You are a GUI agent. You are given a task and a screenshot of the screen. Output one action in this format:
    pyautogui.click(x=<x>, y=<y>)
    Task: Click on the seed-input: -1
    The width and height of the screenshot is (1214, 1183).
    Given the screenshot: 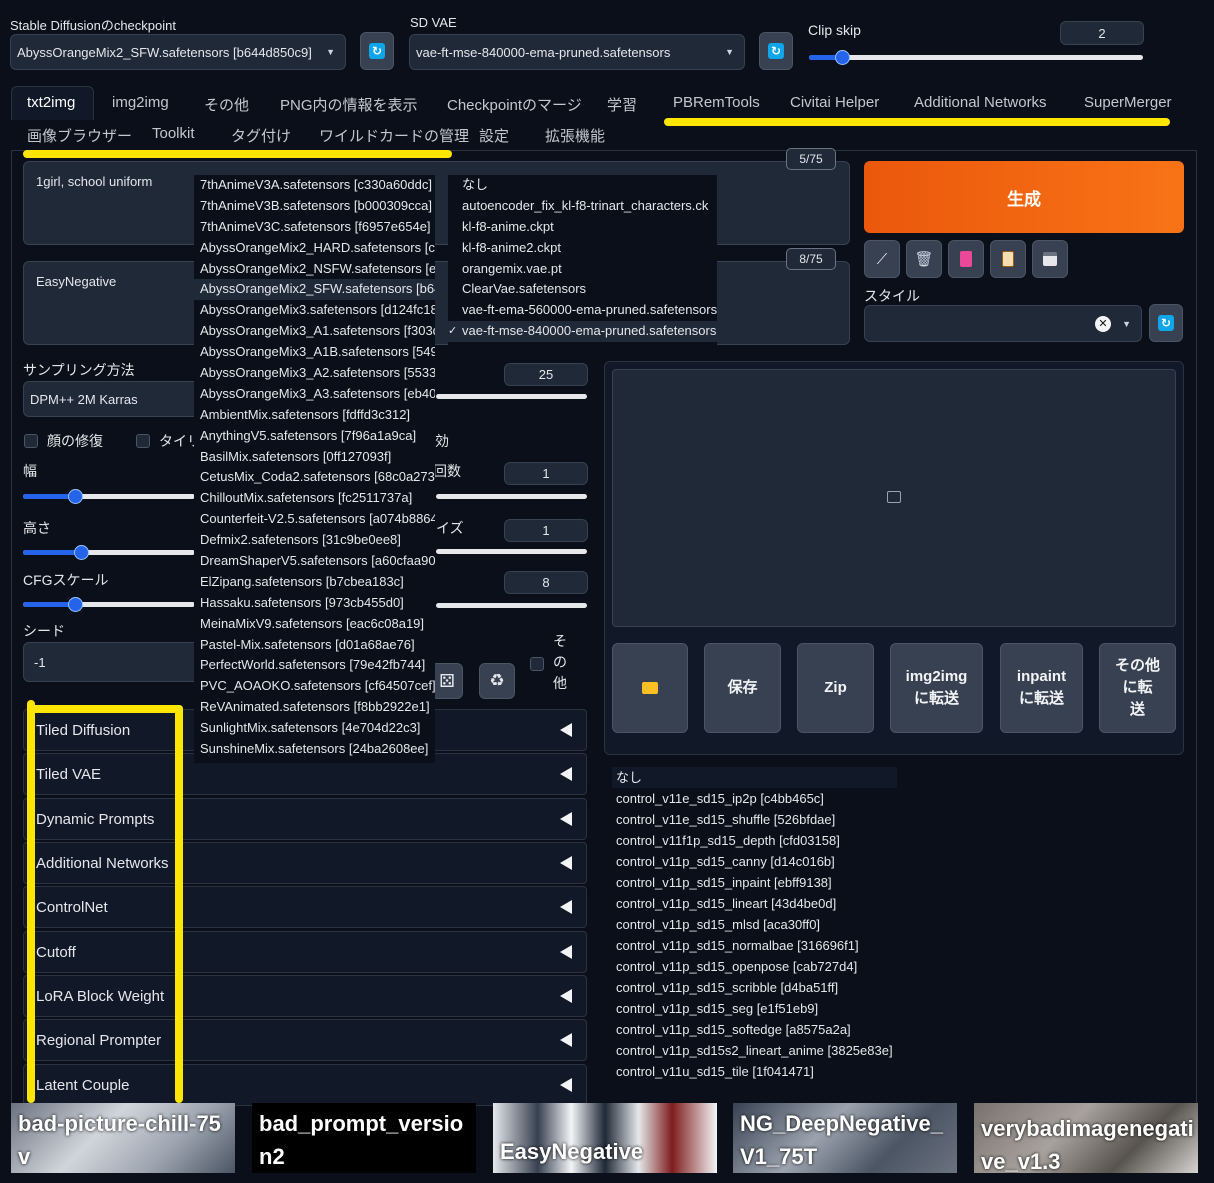 What is the action you would take?
    pyautogui.click(x=113, y=662)
    